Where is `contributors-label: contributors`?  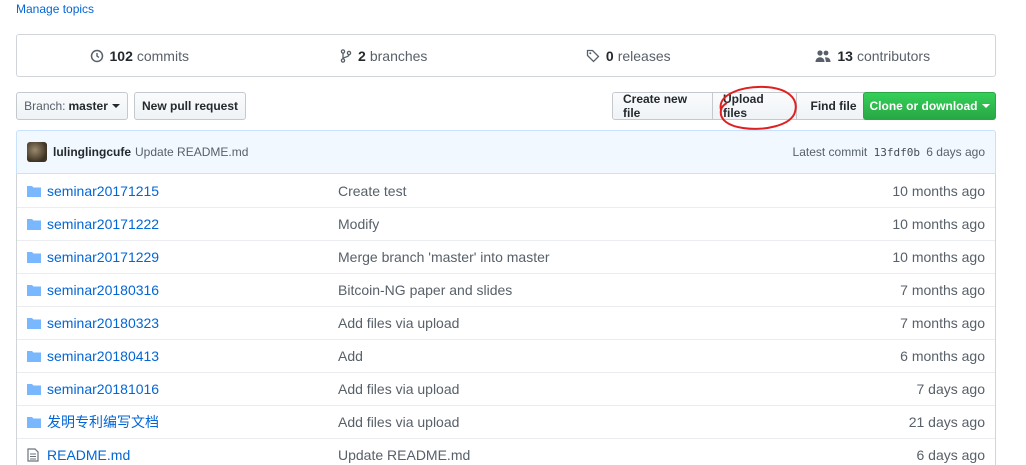 contributors-label: contributors is located at coordinates (893, 55).